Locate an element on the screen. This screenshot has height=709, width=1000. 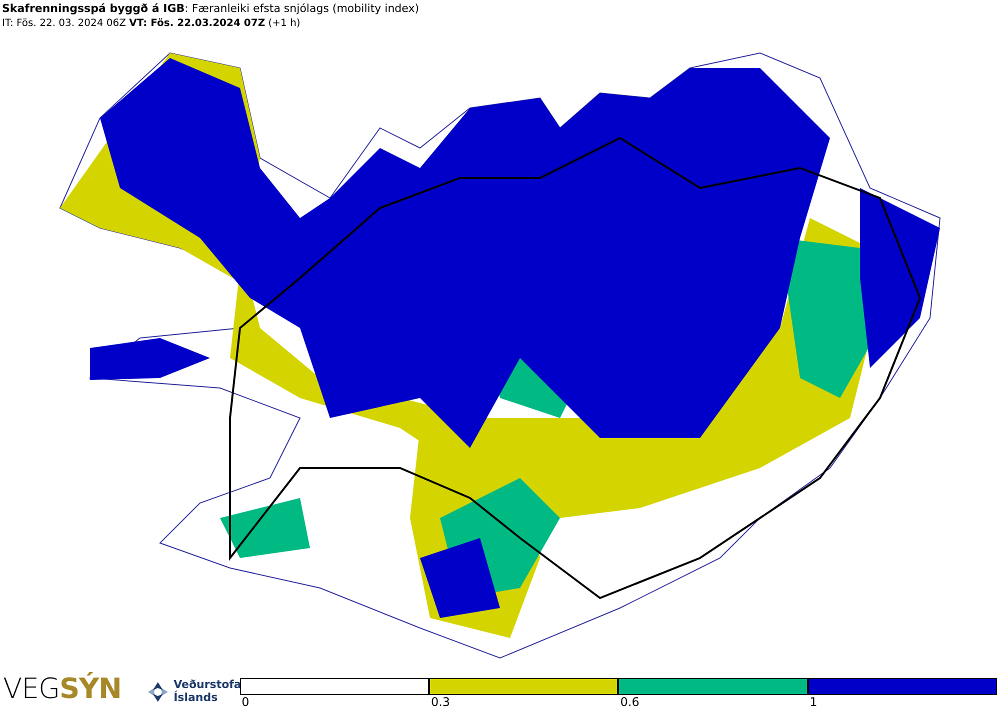
forecast-times: IT: Fös. 22. 03. 2024 06Z VT: Fös. 22.03.2024 07Z (+1 h) is located at coordinates (151, 24).